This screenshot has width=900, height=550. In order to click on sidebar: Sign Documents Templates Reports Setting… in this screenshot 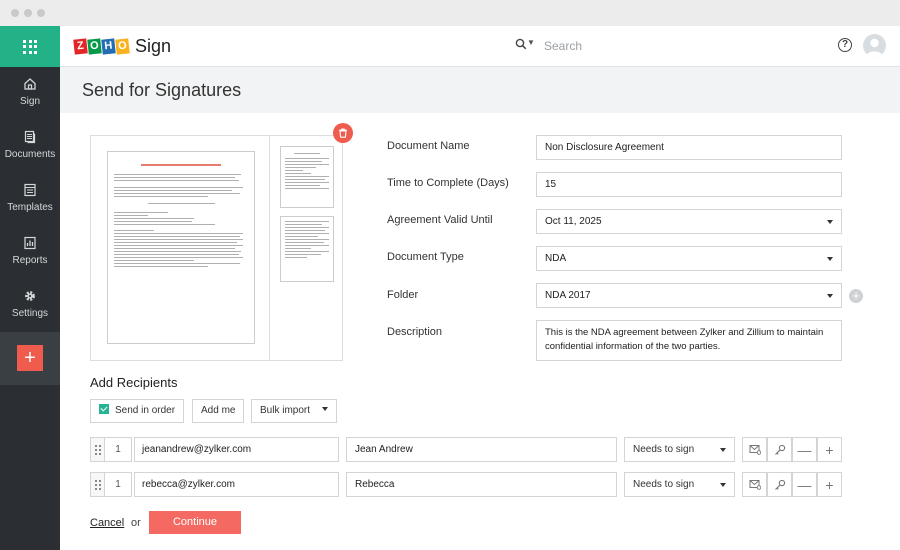, I will do `click(30, 288)`.